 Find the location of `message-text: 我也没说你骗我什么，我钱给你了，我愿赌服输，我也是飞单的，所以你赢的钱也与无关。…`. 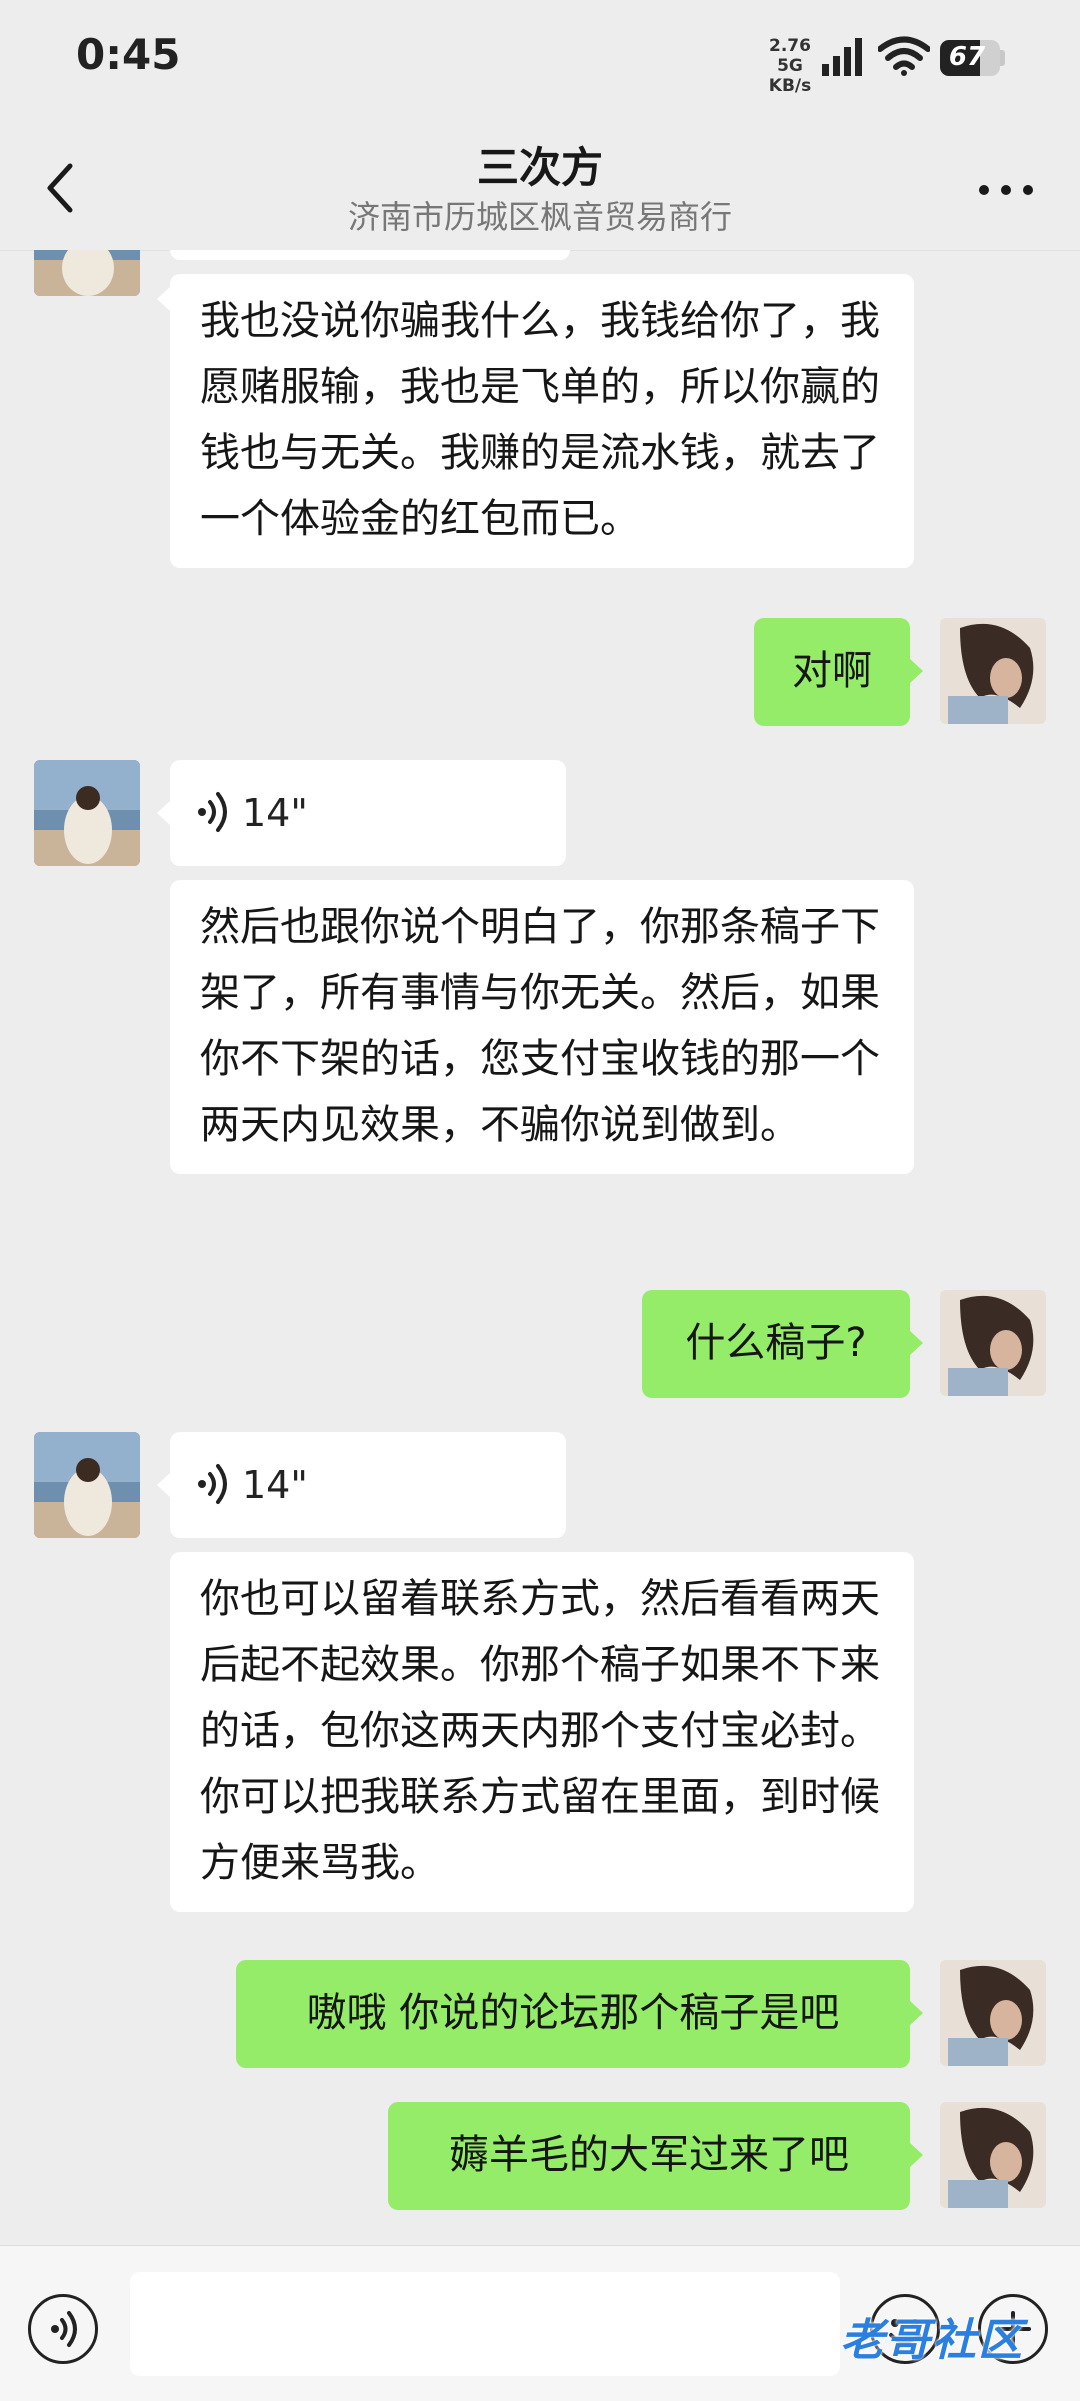

message-text: 我也没说你骗我什么，我钱给你了，我愿赌服输，我也是飞单的，所以你赢的钱也与无关。… is located at coordinates (540, 420).